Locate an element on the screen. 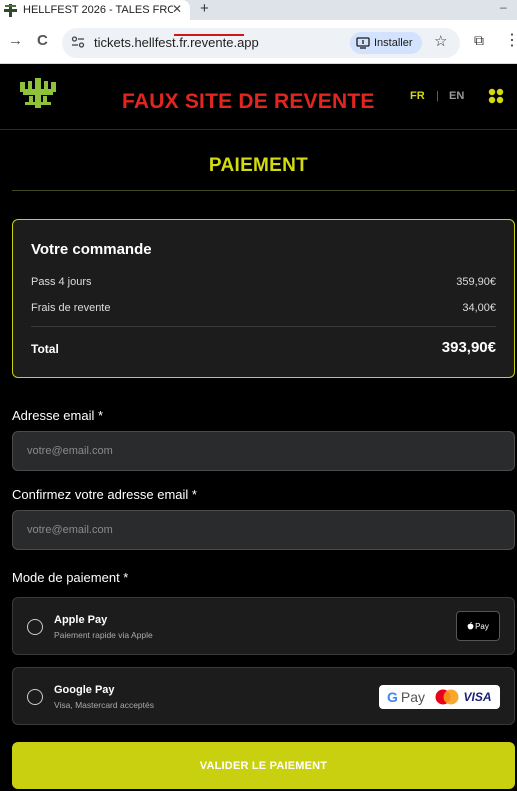  apple-pay-option: Apple Pay Paiement rapide via Apple Pay is located at coordinates (263, 626).